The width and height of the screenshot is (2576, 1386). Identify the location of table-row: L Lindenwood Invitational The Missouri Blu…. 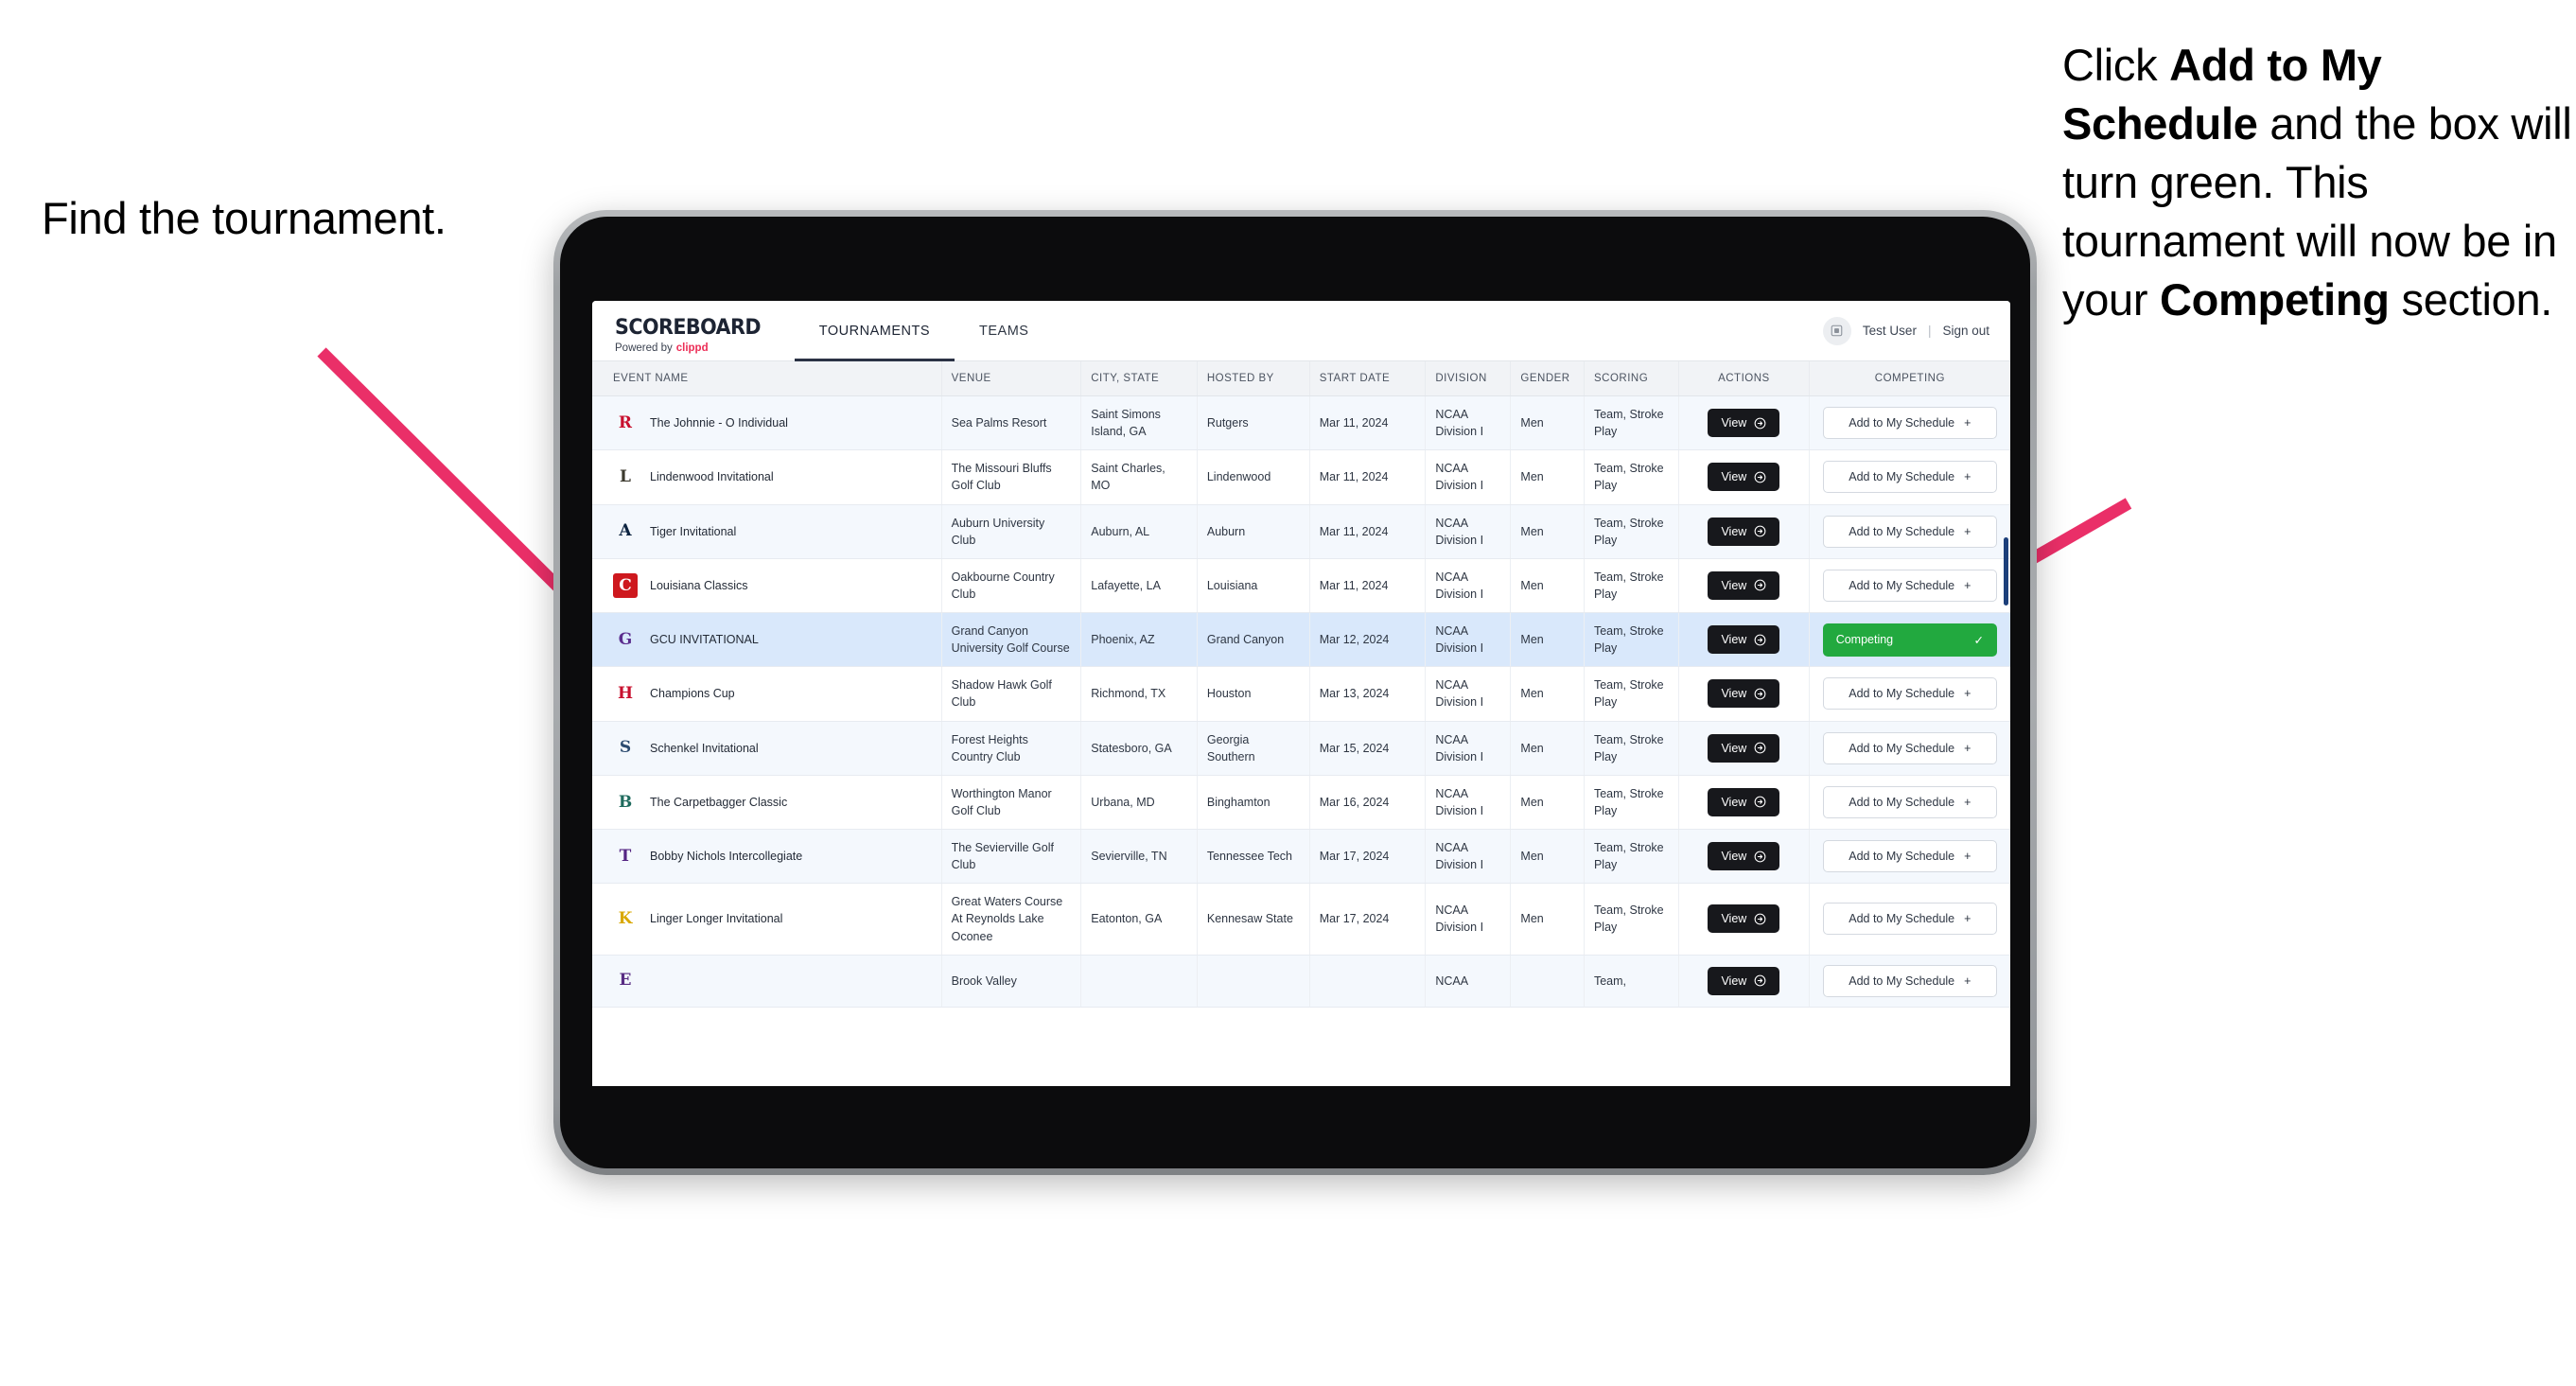
(1301, 477).